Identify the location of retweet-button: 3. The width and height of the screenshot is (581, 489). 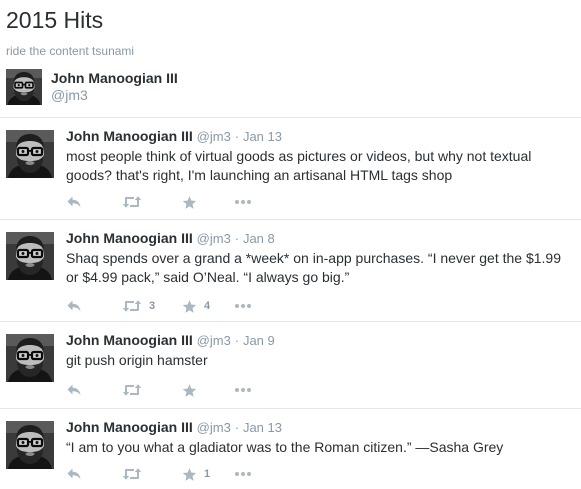
(138, 306).